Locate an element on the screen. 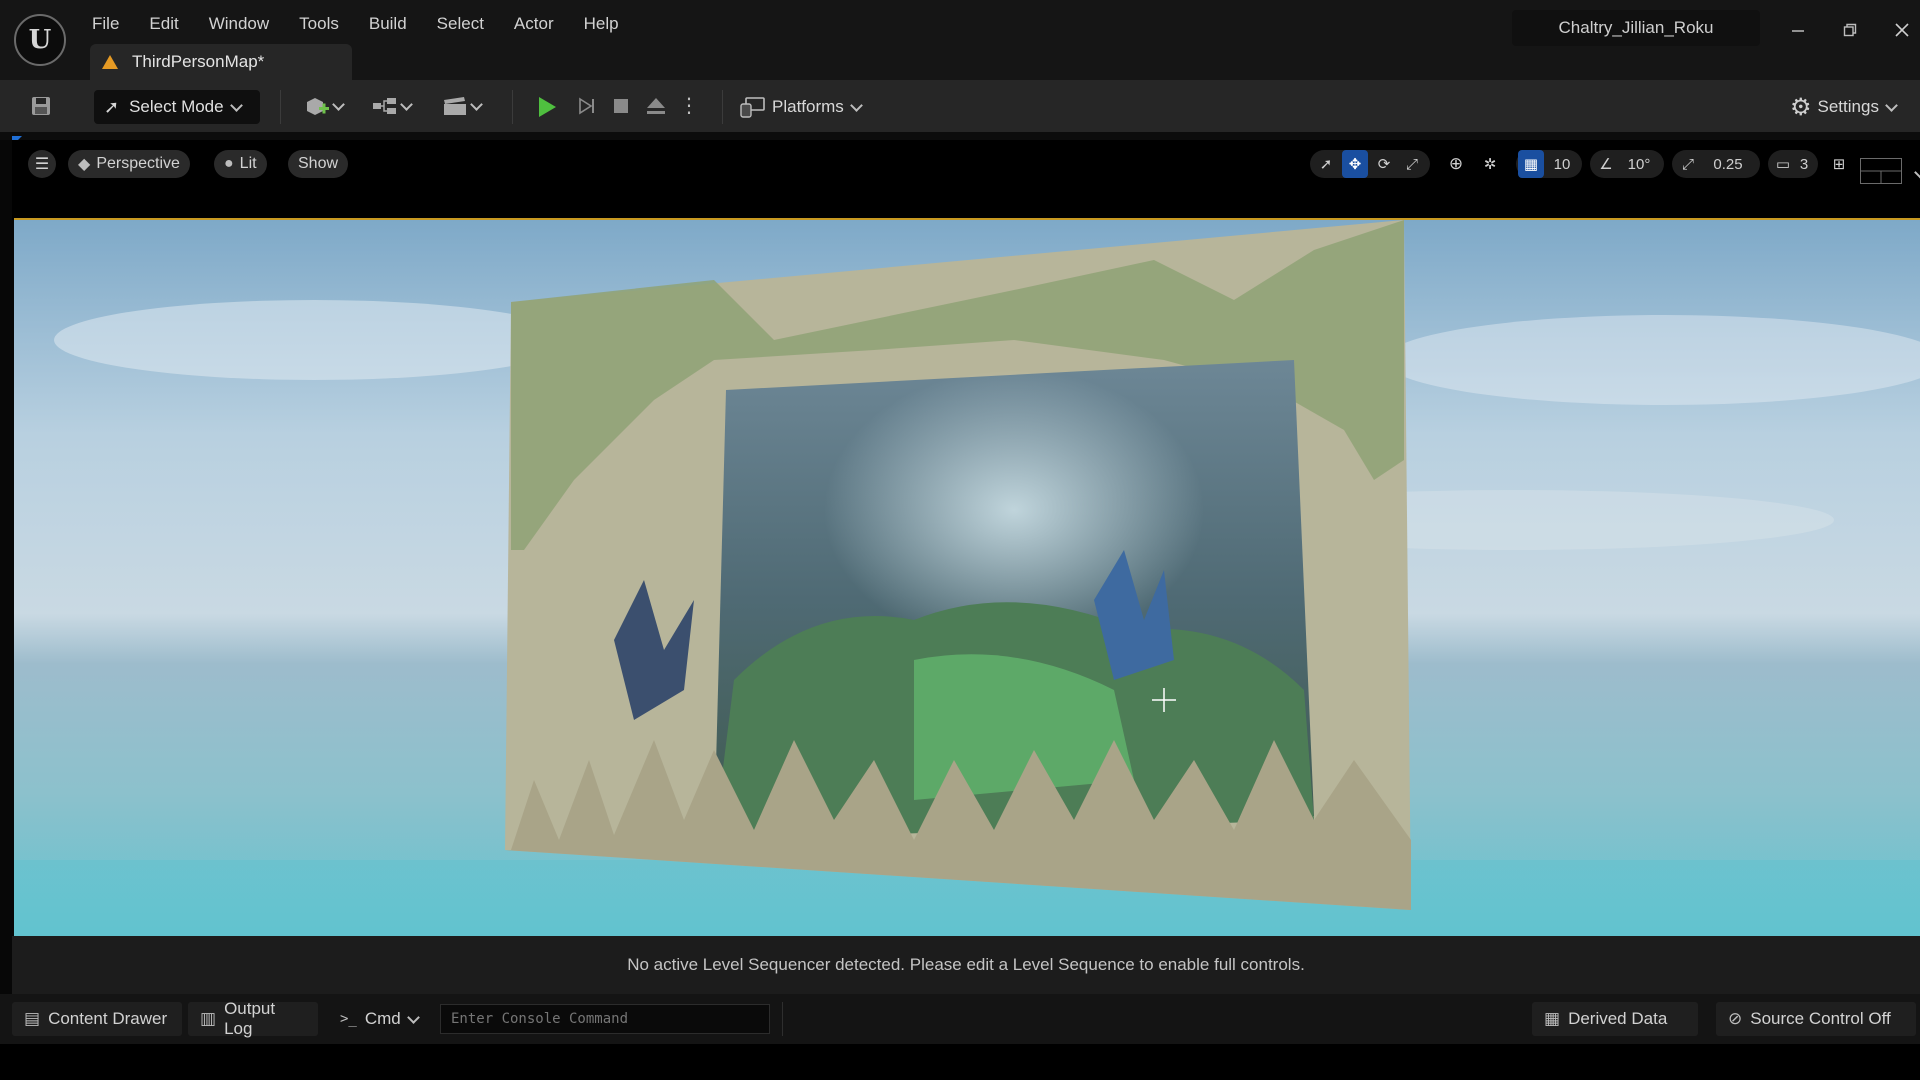 This screenshot has width=1920, height=1080. viewport-layout-button: ⊞ is located at coordinates (1839, 164).